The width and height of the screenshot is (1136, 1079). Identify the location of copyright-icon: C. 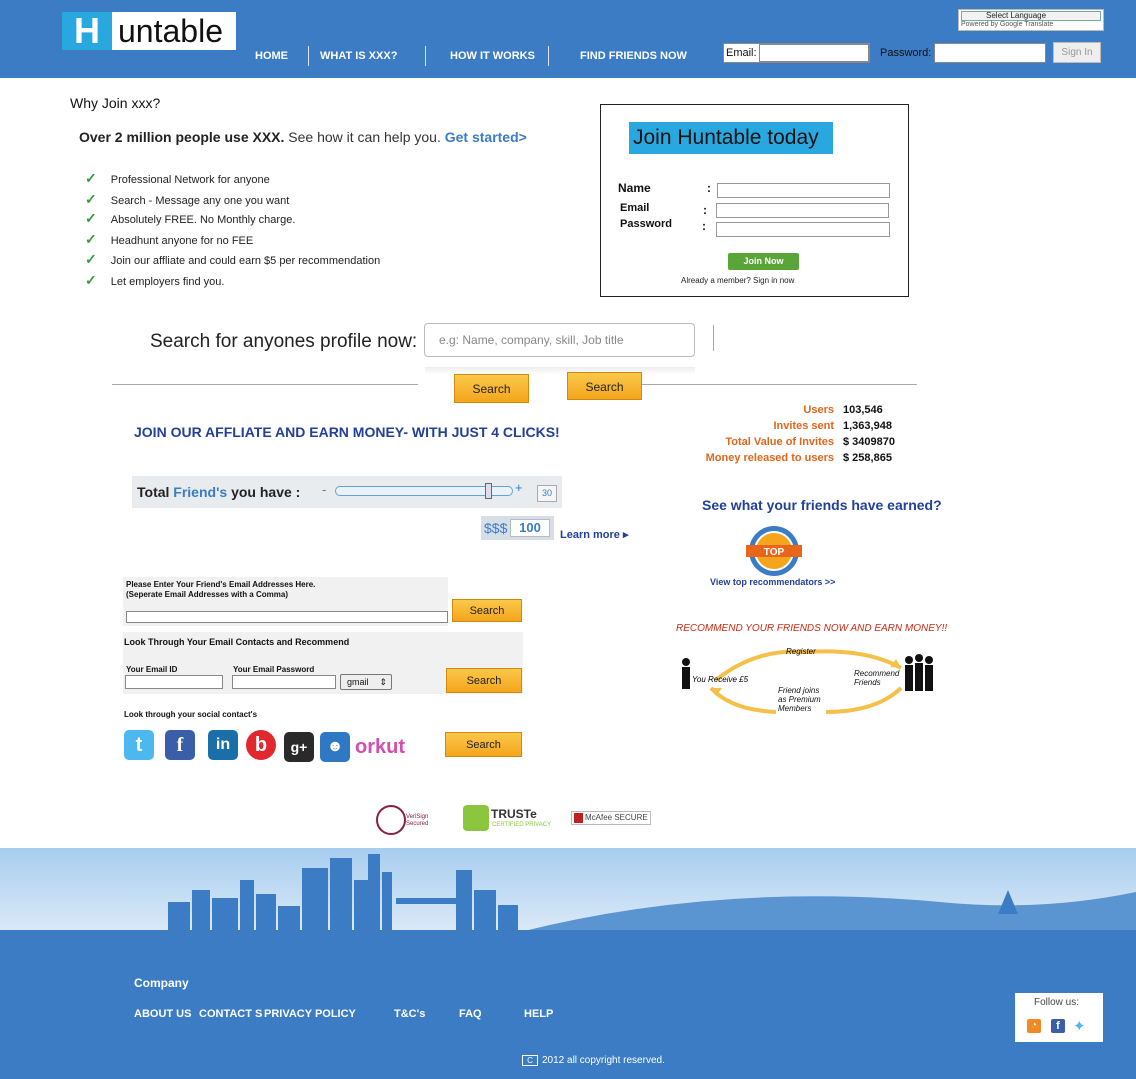
(530, 1060).